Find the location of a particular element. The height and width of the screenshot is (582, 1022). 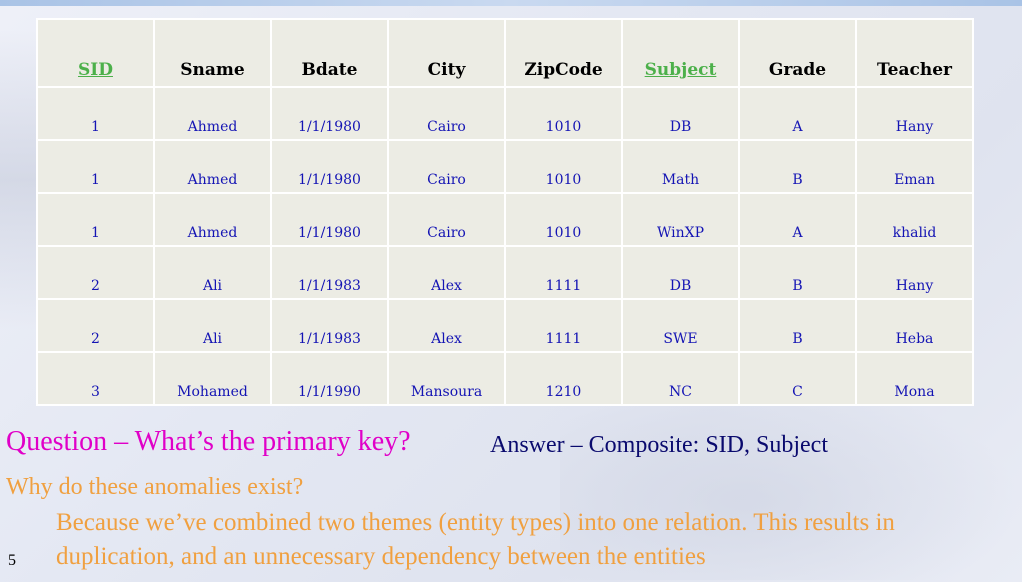

table-row: 1 Ahmed 1/1/1980 Cairo 1010 Math B Eman is located at coordinates (505, 166).